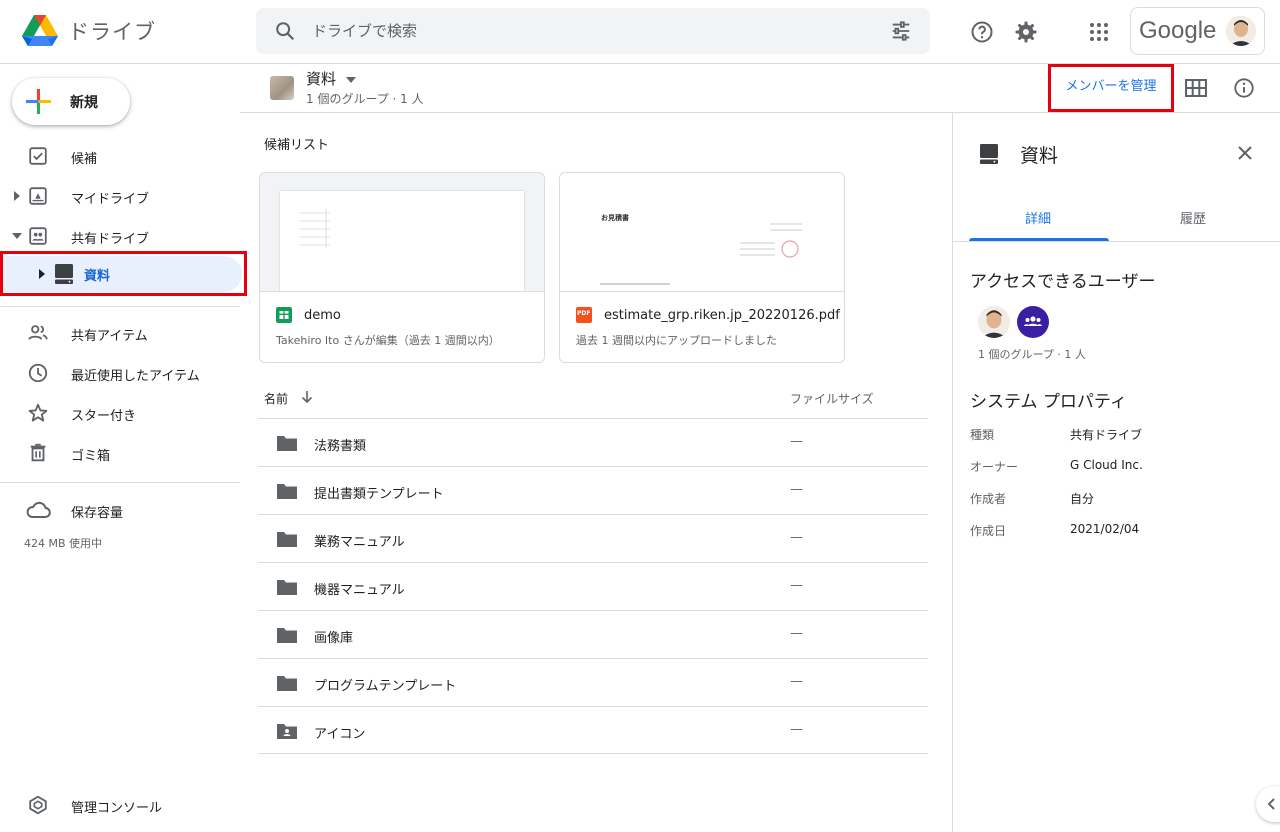  What do you see at coordinates (38, 156) in the screenshot?
I see `suggested-check-icon` at bounding box center [38, 156].